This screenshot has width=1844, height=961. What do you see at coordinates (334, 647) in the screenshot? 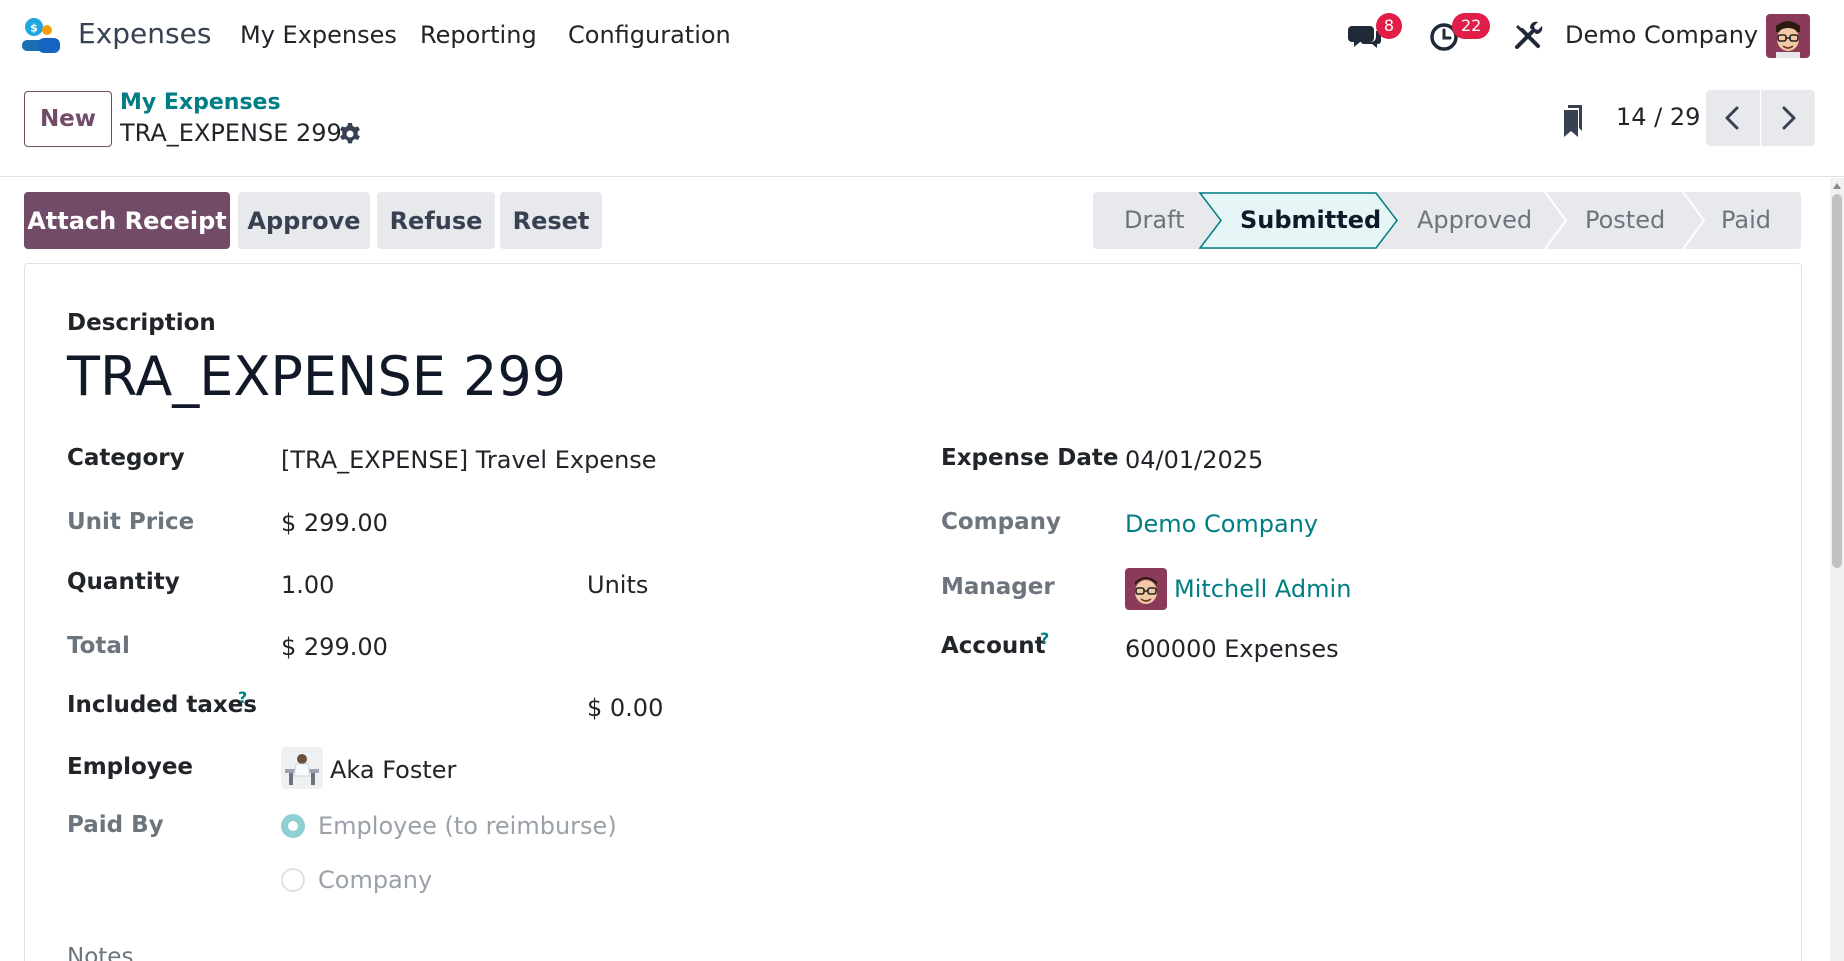
I see `total-field: $ 299.00` at bounding box center [334, 647].